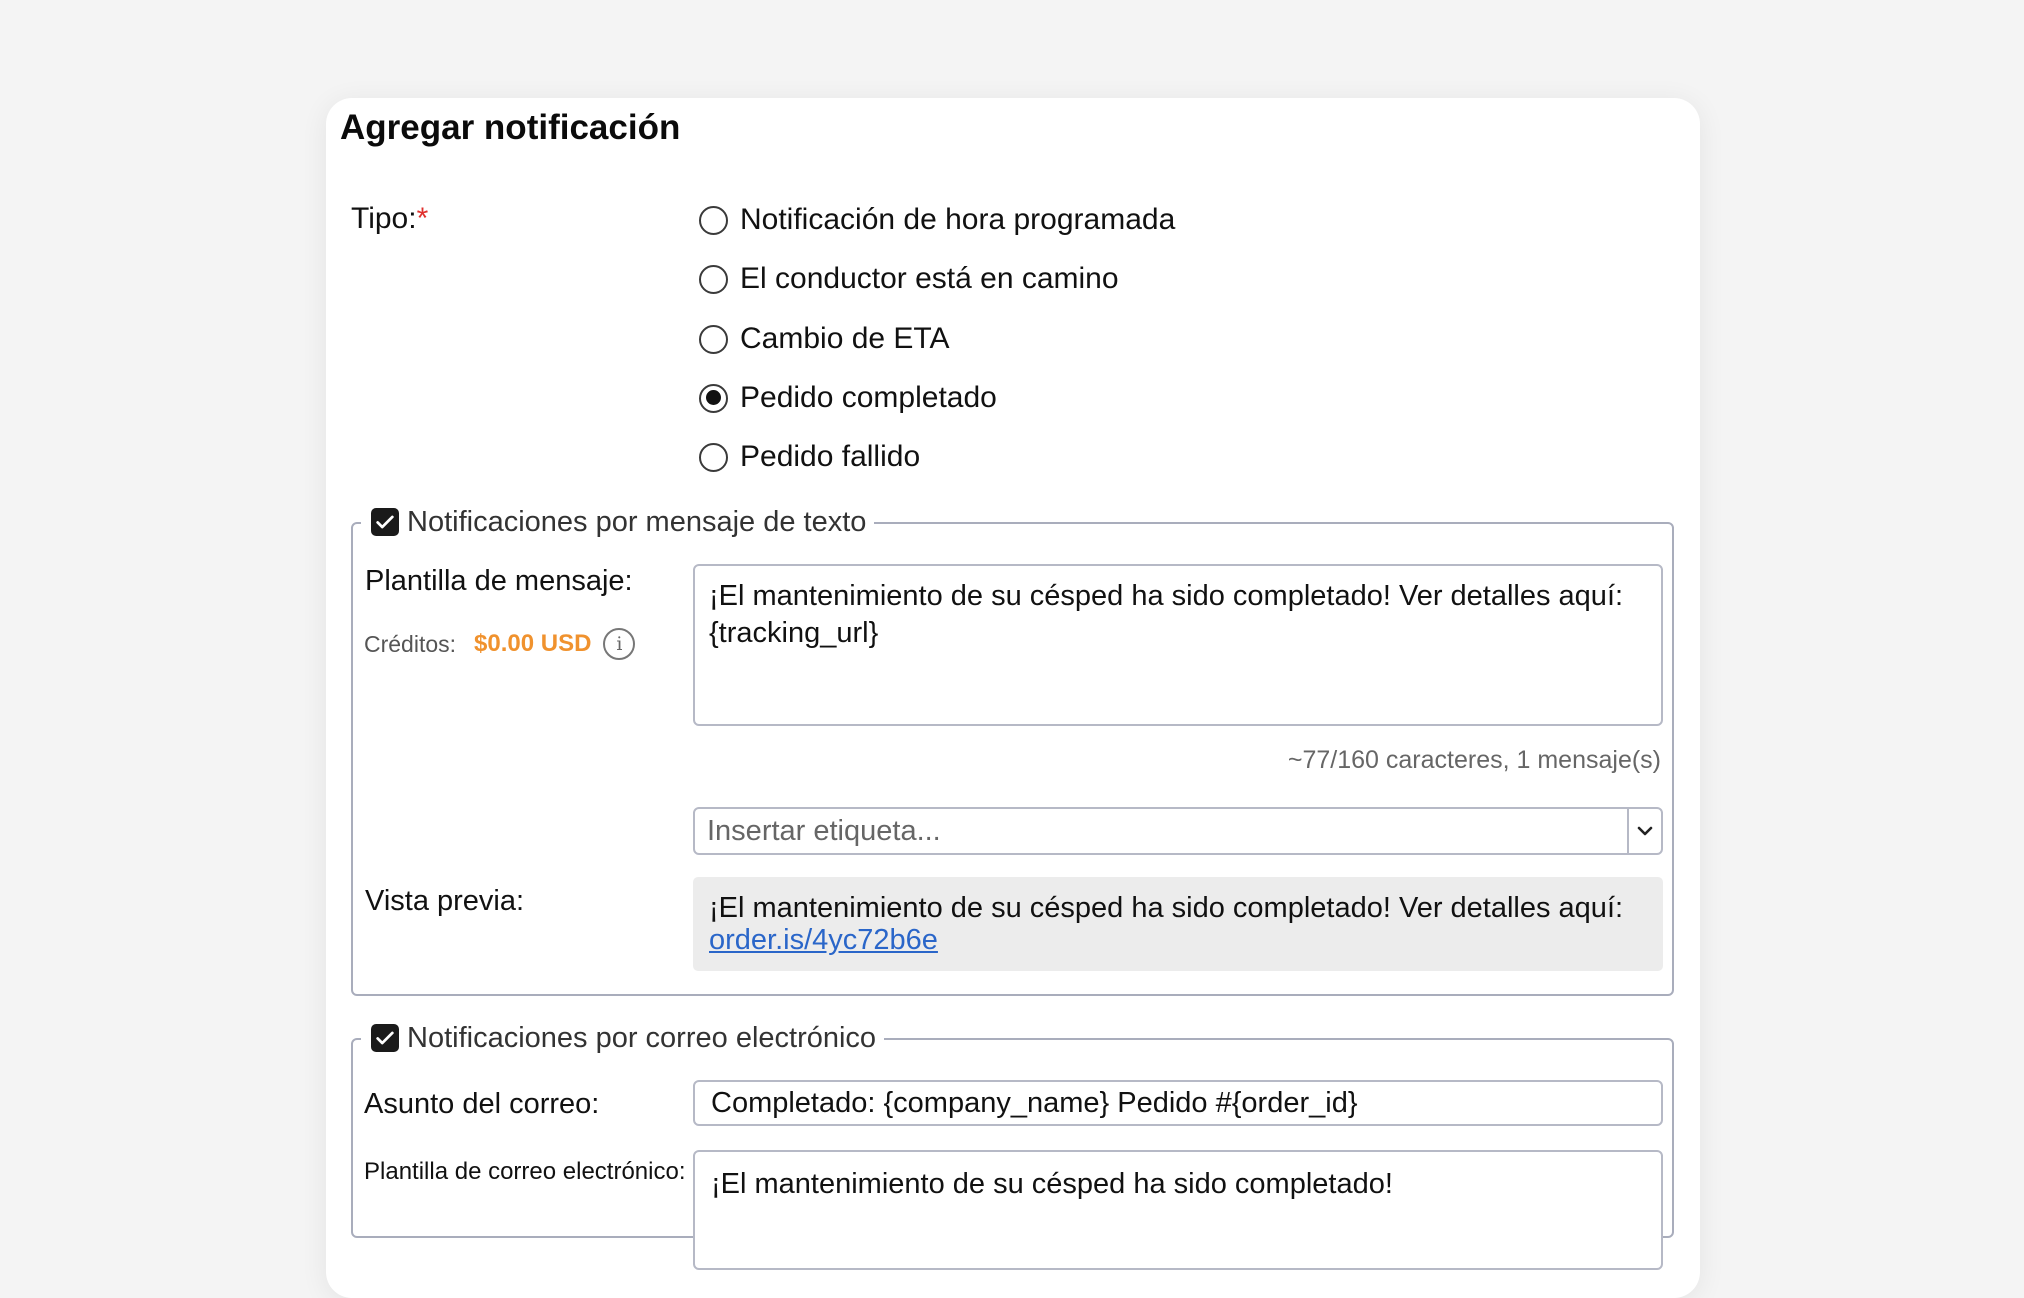 This screenshot has width=2024, height=1298. Describe the element at coordinates (637, 521) in the screenshot. I see `sms-legend-label: Notificaciones por mensaje de texto` at that location.